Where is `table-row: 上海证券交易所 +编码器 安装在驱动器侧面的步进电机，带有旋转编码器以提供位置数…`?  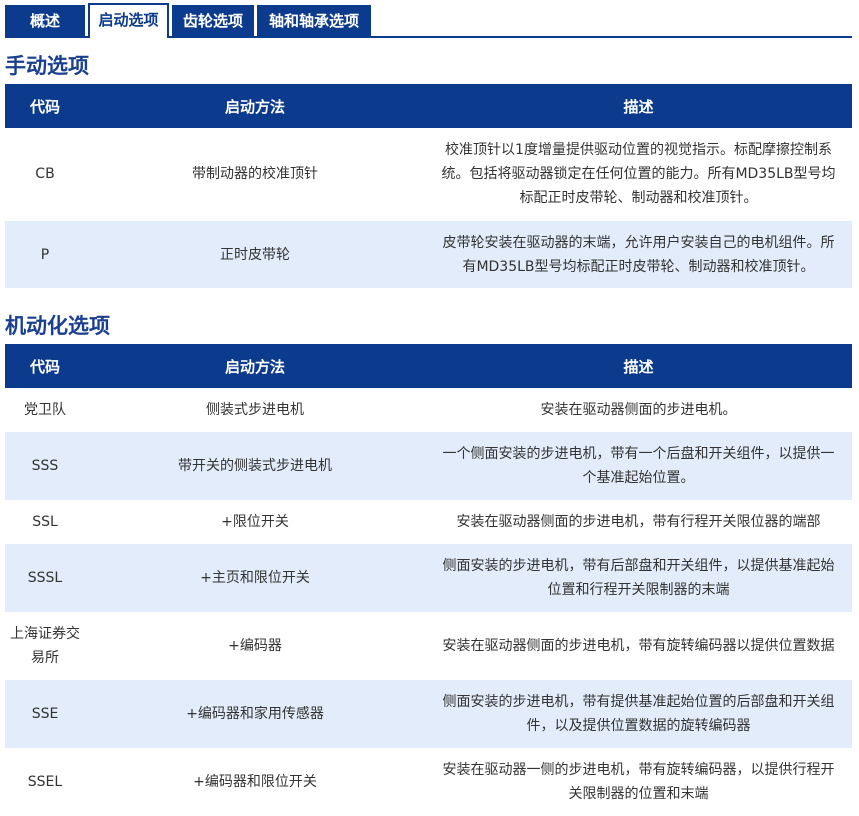 table-row: 上海证券交易所 +编码器 安装在驱动器侧面的步进电机，带有旋转编码器以提供位置数… is located at coordinates (428, 646).